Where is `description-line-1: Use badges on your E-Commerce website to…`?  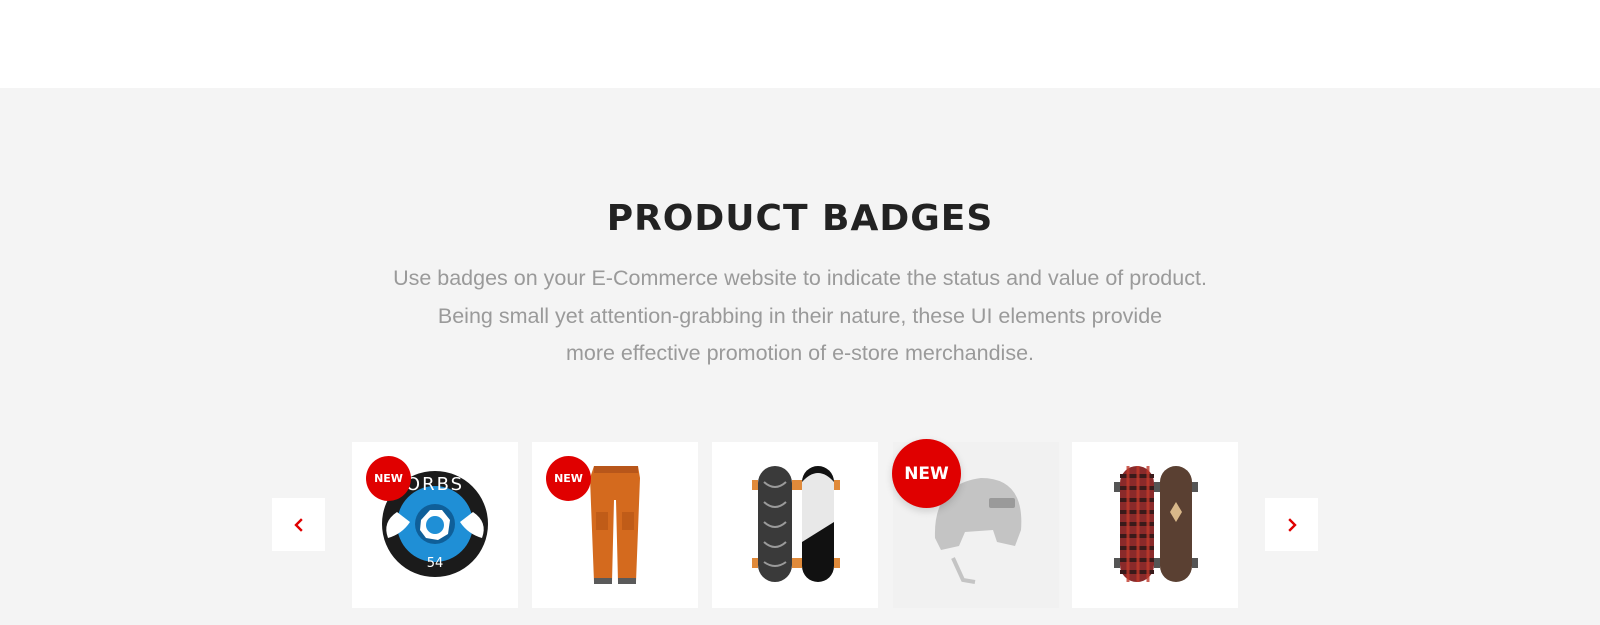
description-line-1: Use badges on your E-Commerce website to… is located at coordinates (800, 278).